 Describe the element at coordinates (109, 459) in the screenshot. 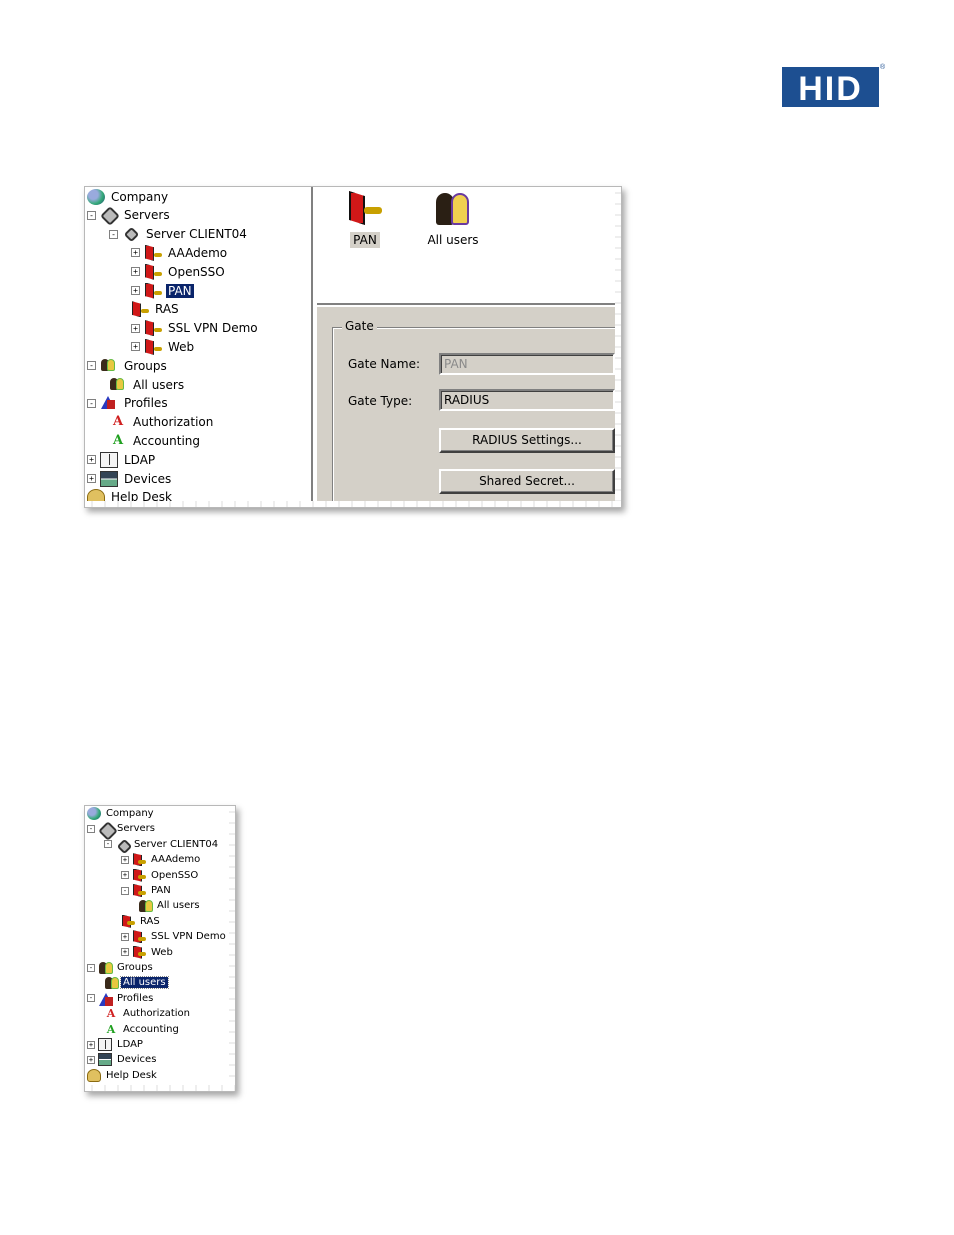

I see `ldap-icon` at that location.